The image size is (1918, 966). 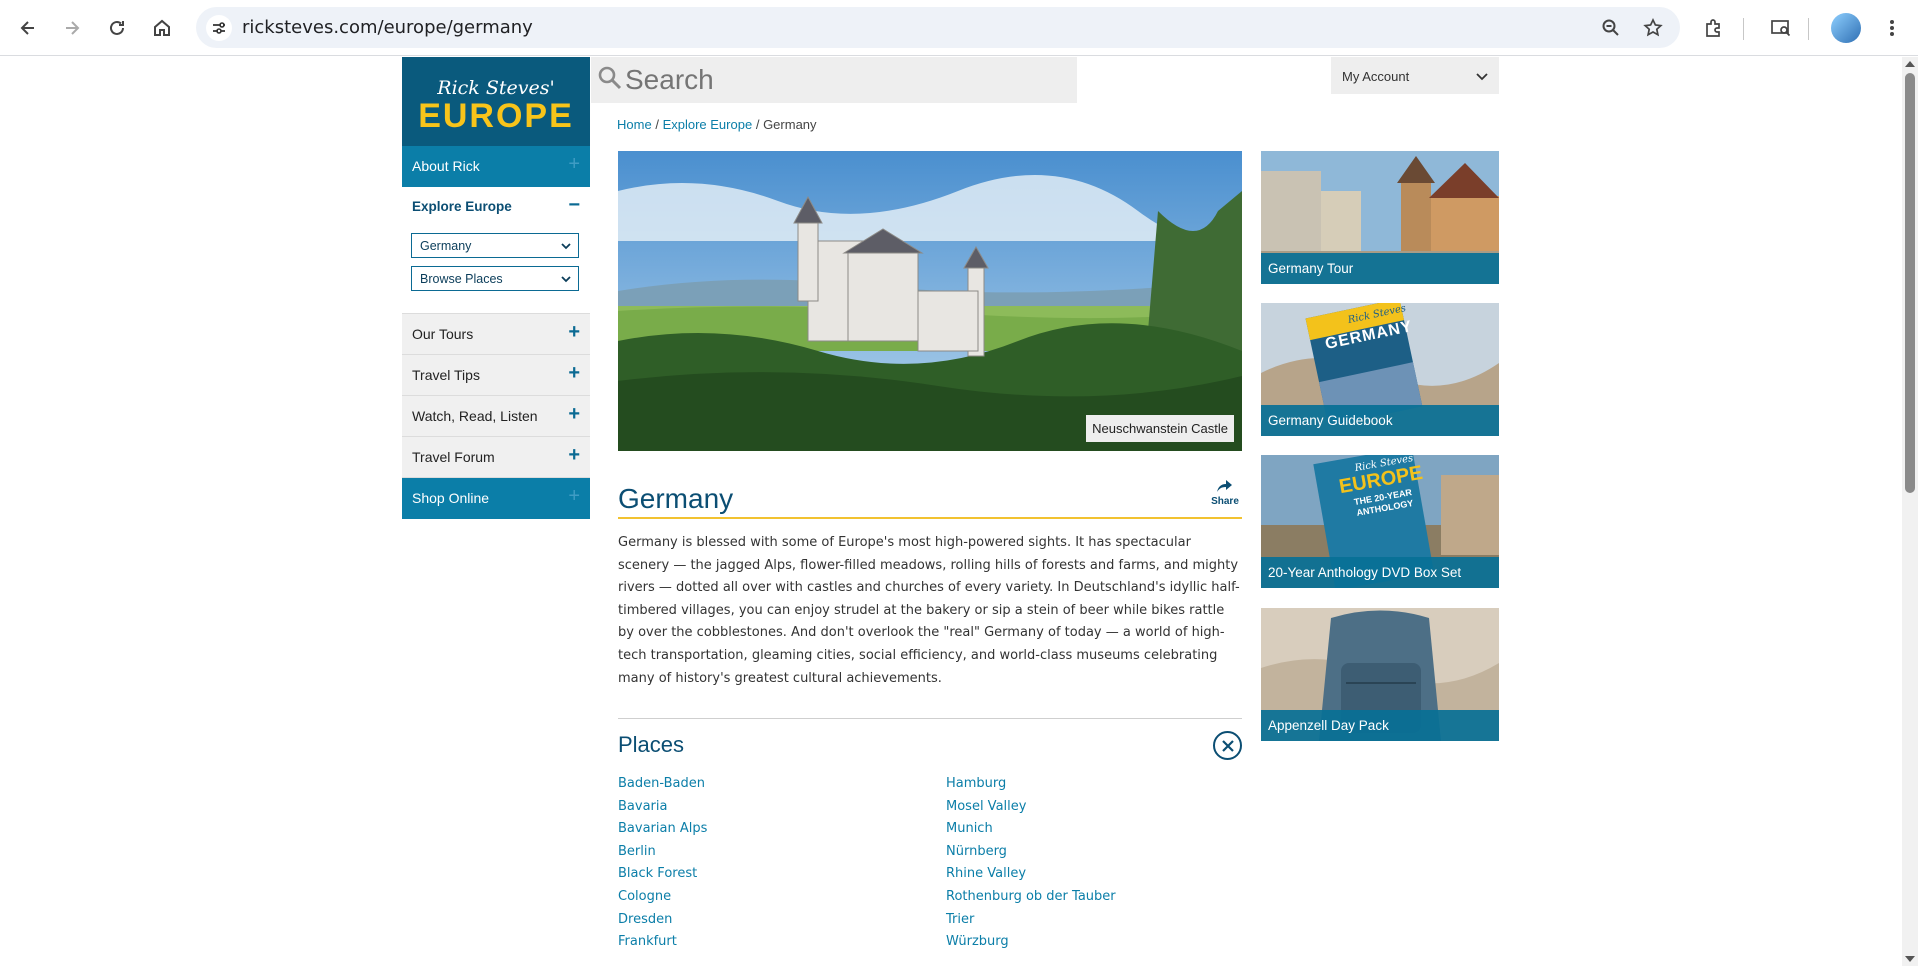 What do you see at coordinates (387, 27) in the screenshot?
I see `url-text: ricksteves.com/europe/germany` at bounding box center [387, 27].